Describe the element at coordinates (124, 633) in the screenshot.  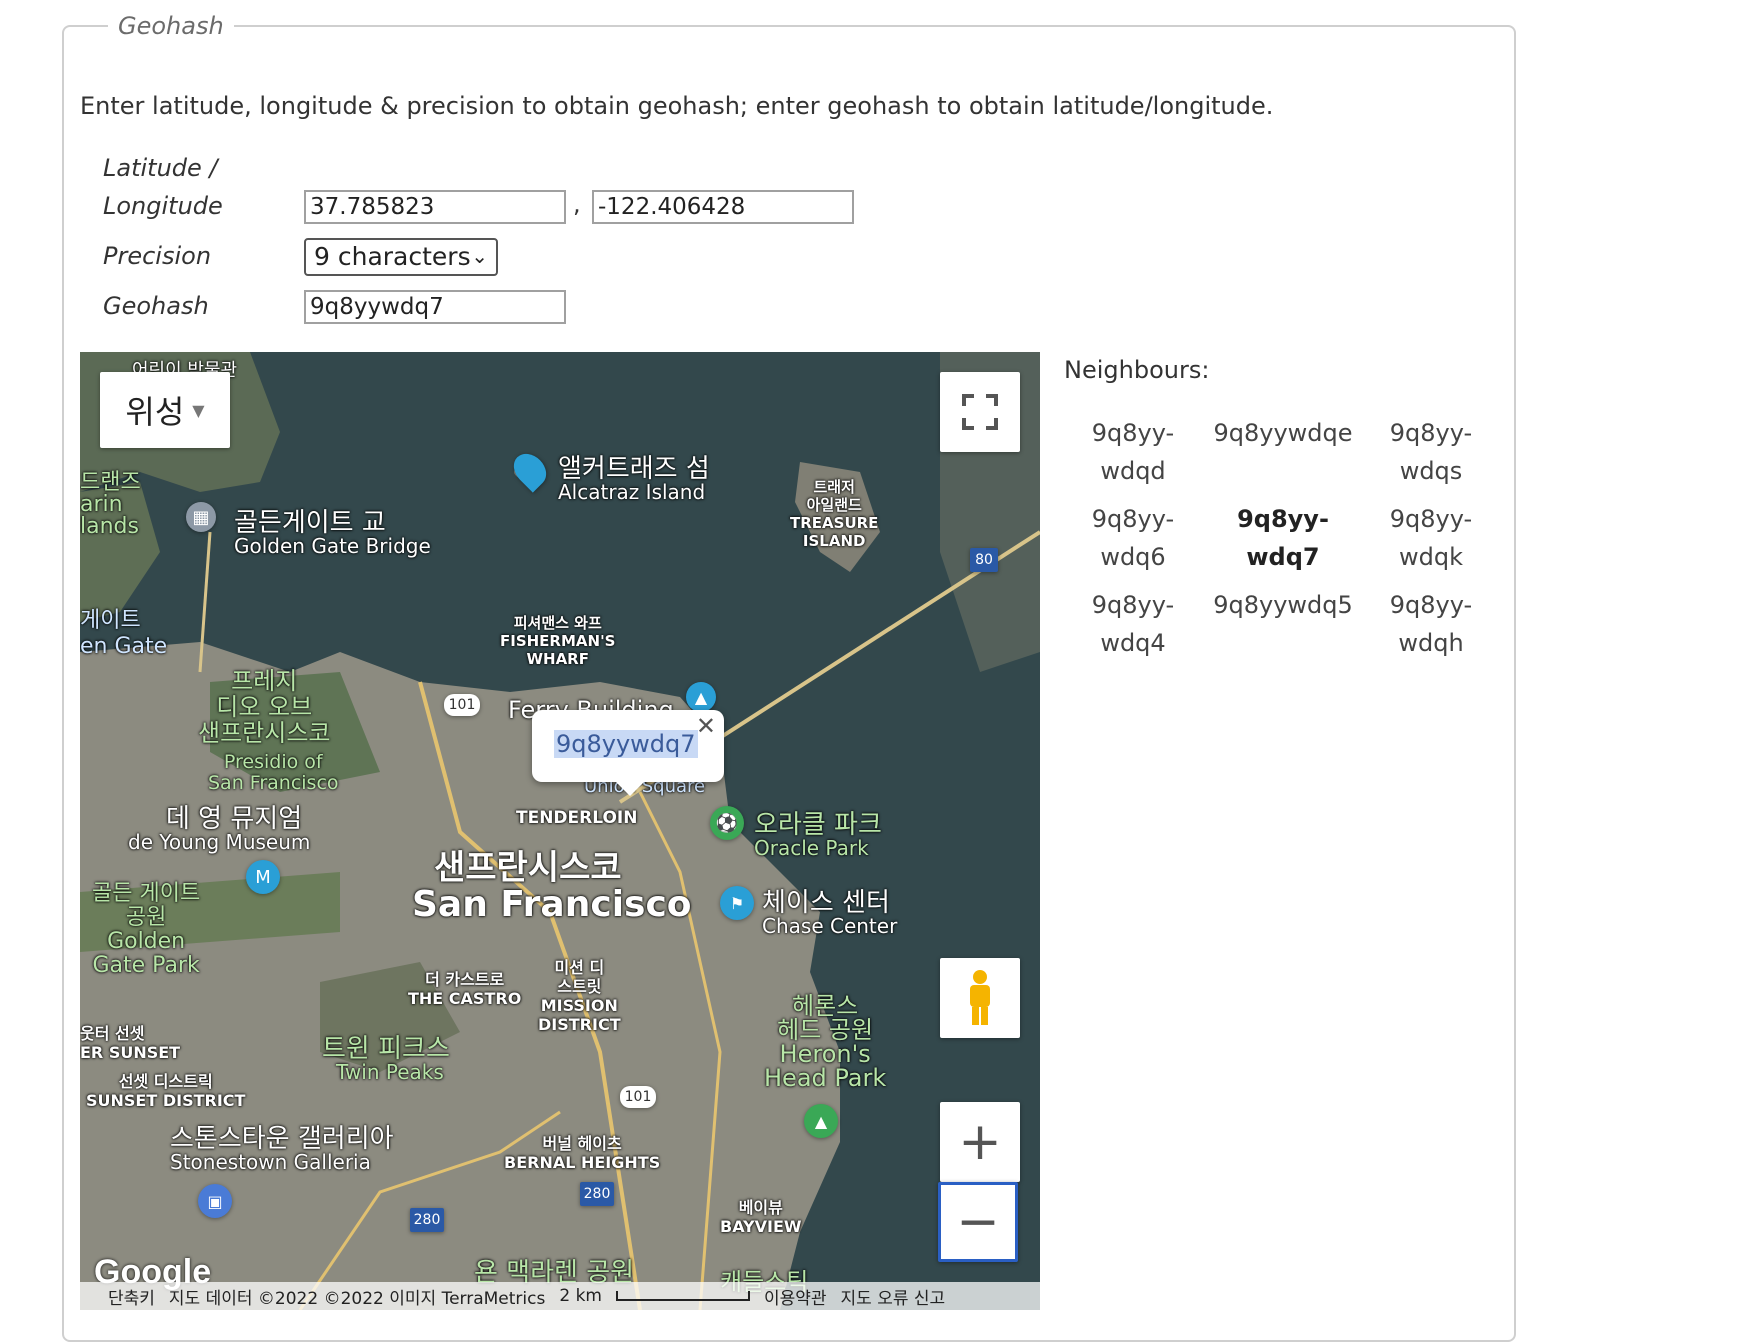
I see `map-label-golden-gate-left: 게이트 en Gate` at that location.